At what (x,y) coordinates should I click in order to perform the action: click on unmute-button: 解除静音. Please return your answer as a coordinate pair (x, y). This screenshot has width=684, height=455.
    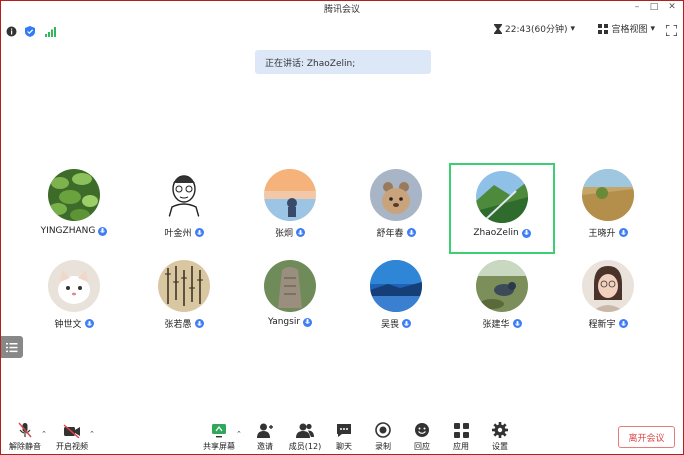
    Looking at the image, I should click on (25, 435).